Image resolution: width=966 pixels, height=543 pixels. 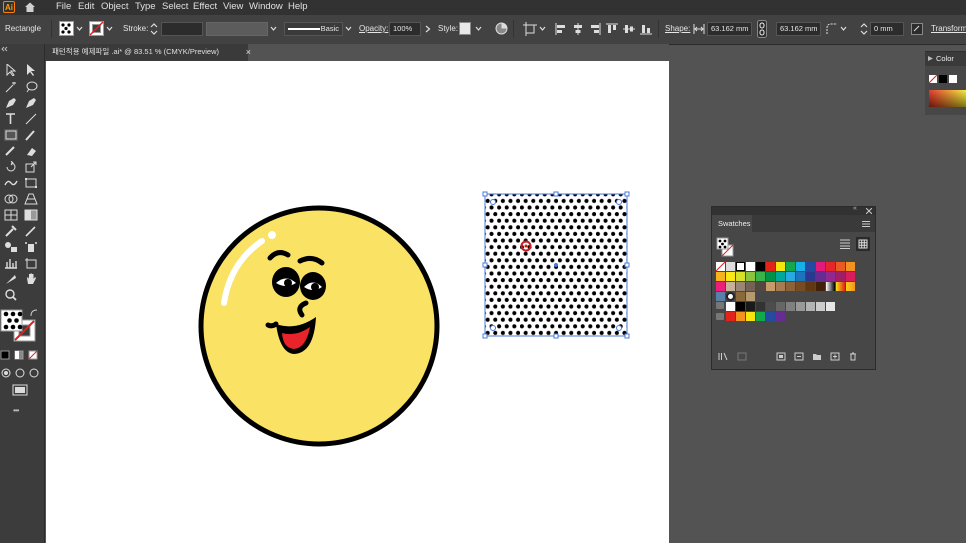 I want to click on swatch-libraries-icon, so click(x=723, y=356).